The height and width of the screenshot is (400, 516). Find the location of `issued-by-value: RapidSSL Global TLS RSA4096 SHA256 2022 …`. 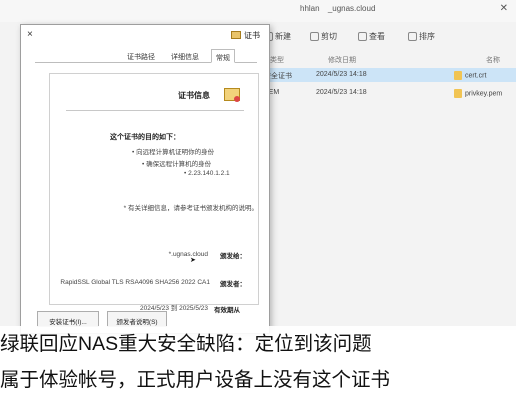

issued-by-value: RapidSSL Global TLS RSA4096 SHA256 2022 … is located at coordinates (135, 282).